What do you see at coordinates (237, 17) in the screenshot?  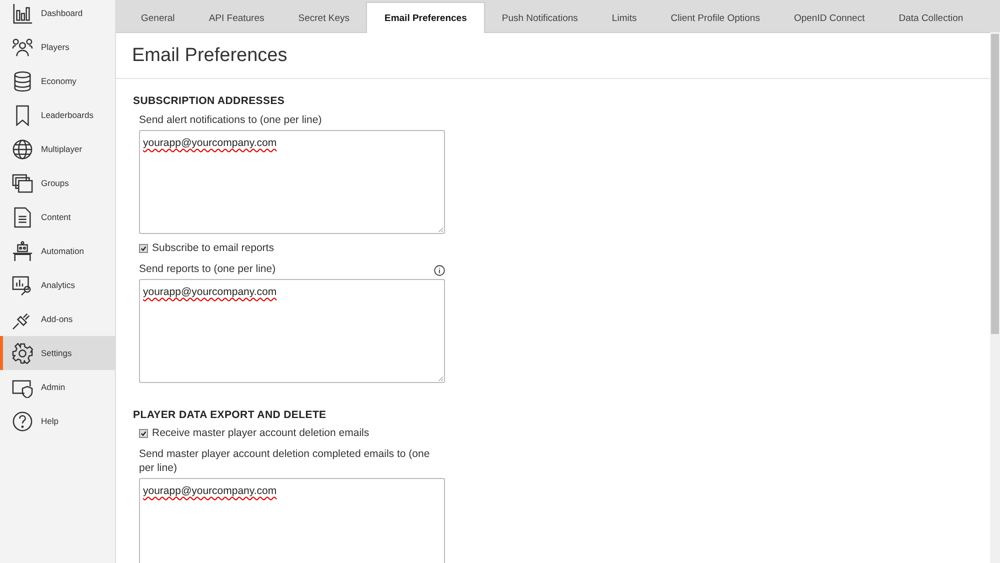 I see `tab: API Features` at bounding box center [237, 17].